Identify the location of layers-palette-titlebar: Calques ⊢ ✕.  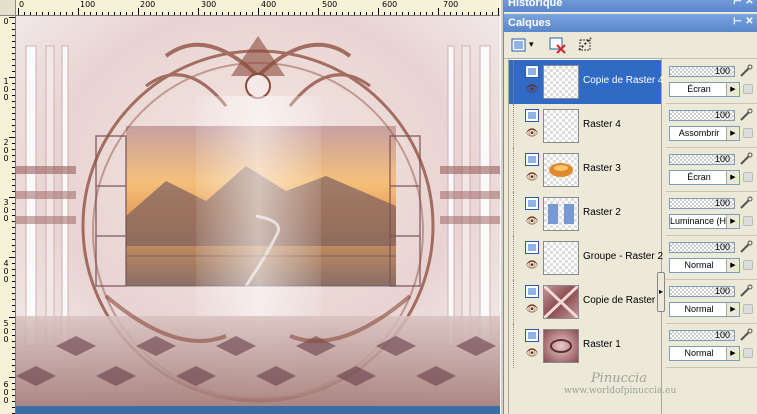
(630, 23).